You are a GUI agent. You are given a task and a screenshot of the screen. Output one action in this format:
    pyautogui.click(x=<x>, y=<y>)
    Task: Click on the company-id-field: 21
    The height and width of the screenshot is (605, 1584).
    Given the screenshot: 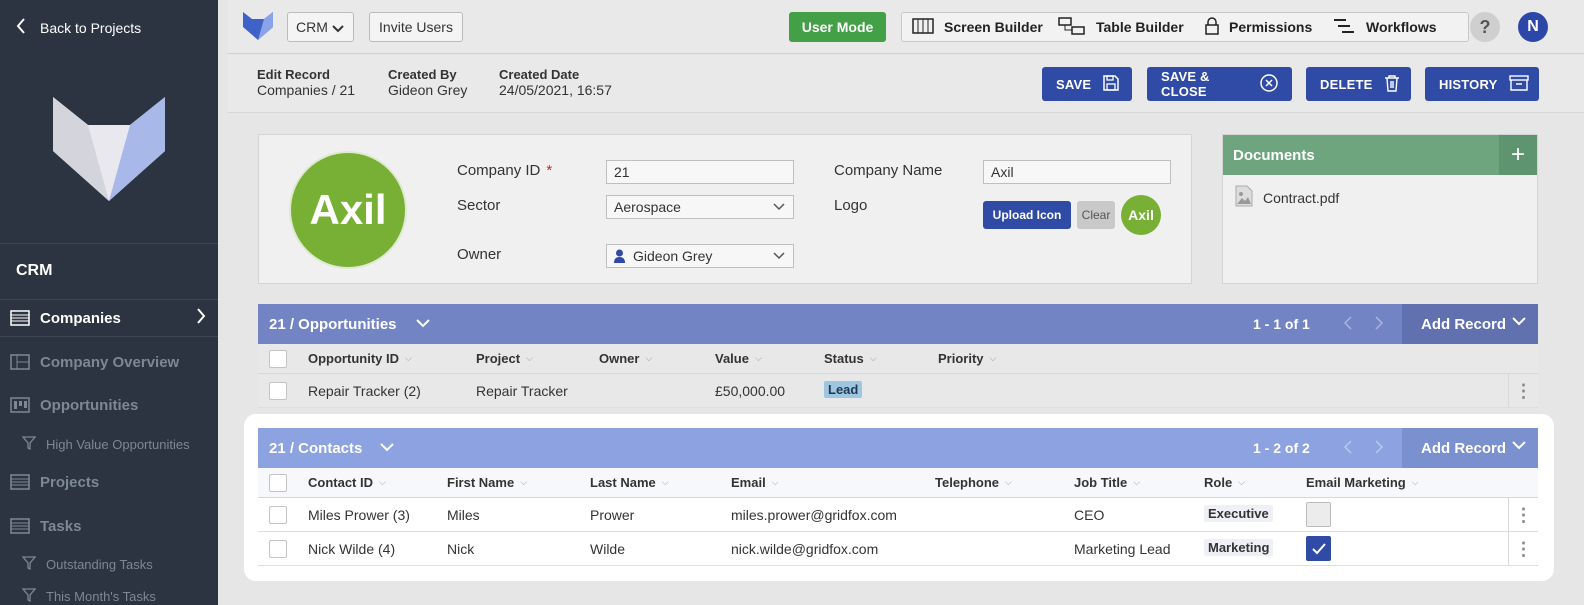 What is the action you would take?
    pyautogui.click(x=700, y=172)
    